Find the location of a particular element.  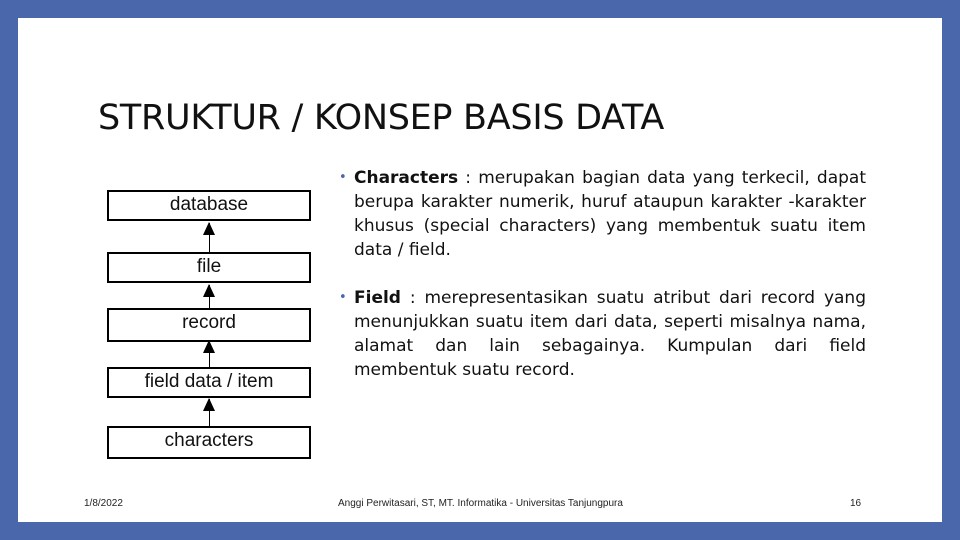

diagram-box-characters: characters is located at coordinates (209, 442).